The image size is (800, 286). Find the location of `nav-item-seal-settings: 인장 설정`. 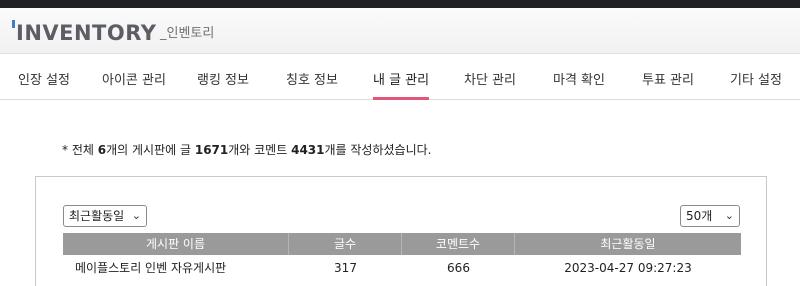

nav-item-seal-settings: 인장 설정 is located at coordinates (44, 81).